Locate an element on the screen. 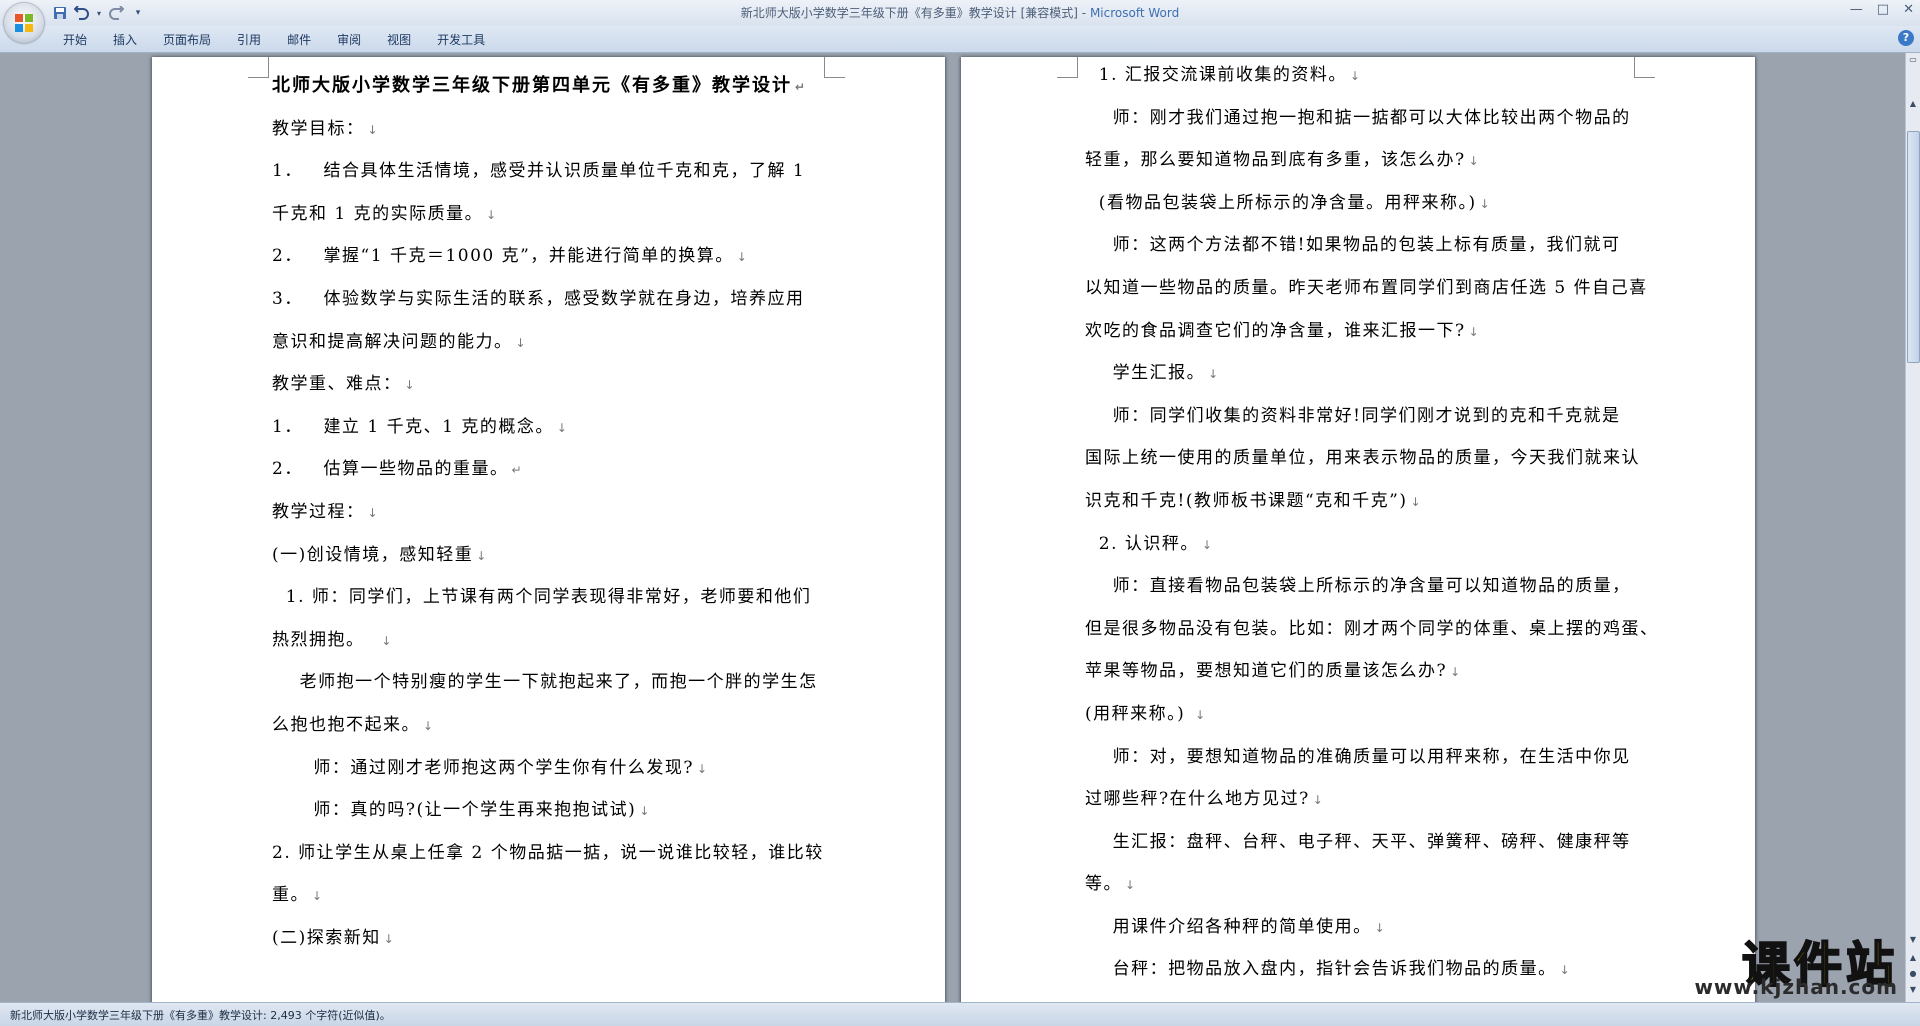 This screenshot has width=1920, height=1026. paragraph-line: 师：同学们收集的资料非常好!同学们刚才说到的克和千克就是 is located at coordinates (1365, 417).